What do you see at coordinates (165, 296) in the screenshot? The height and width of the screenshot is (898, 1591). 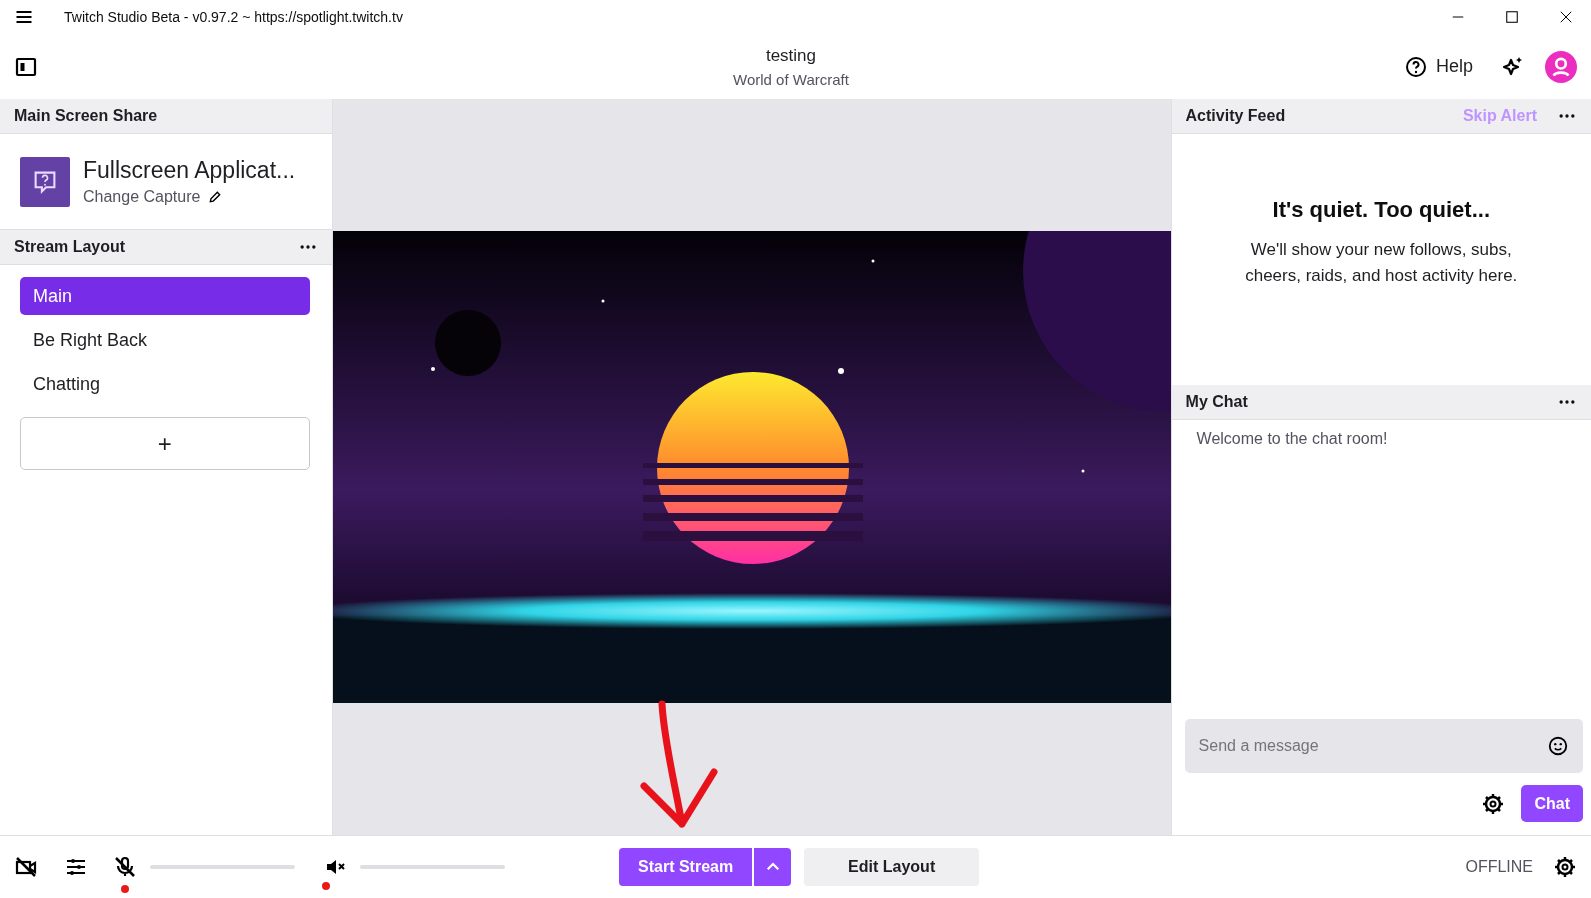 I see `layout-item: Main` at bounding box center [165, 296].